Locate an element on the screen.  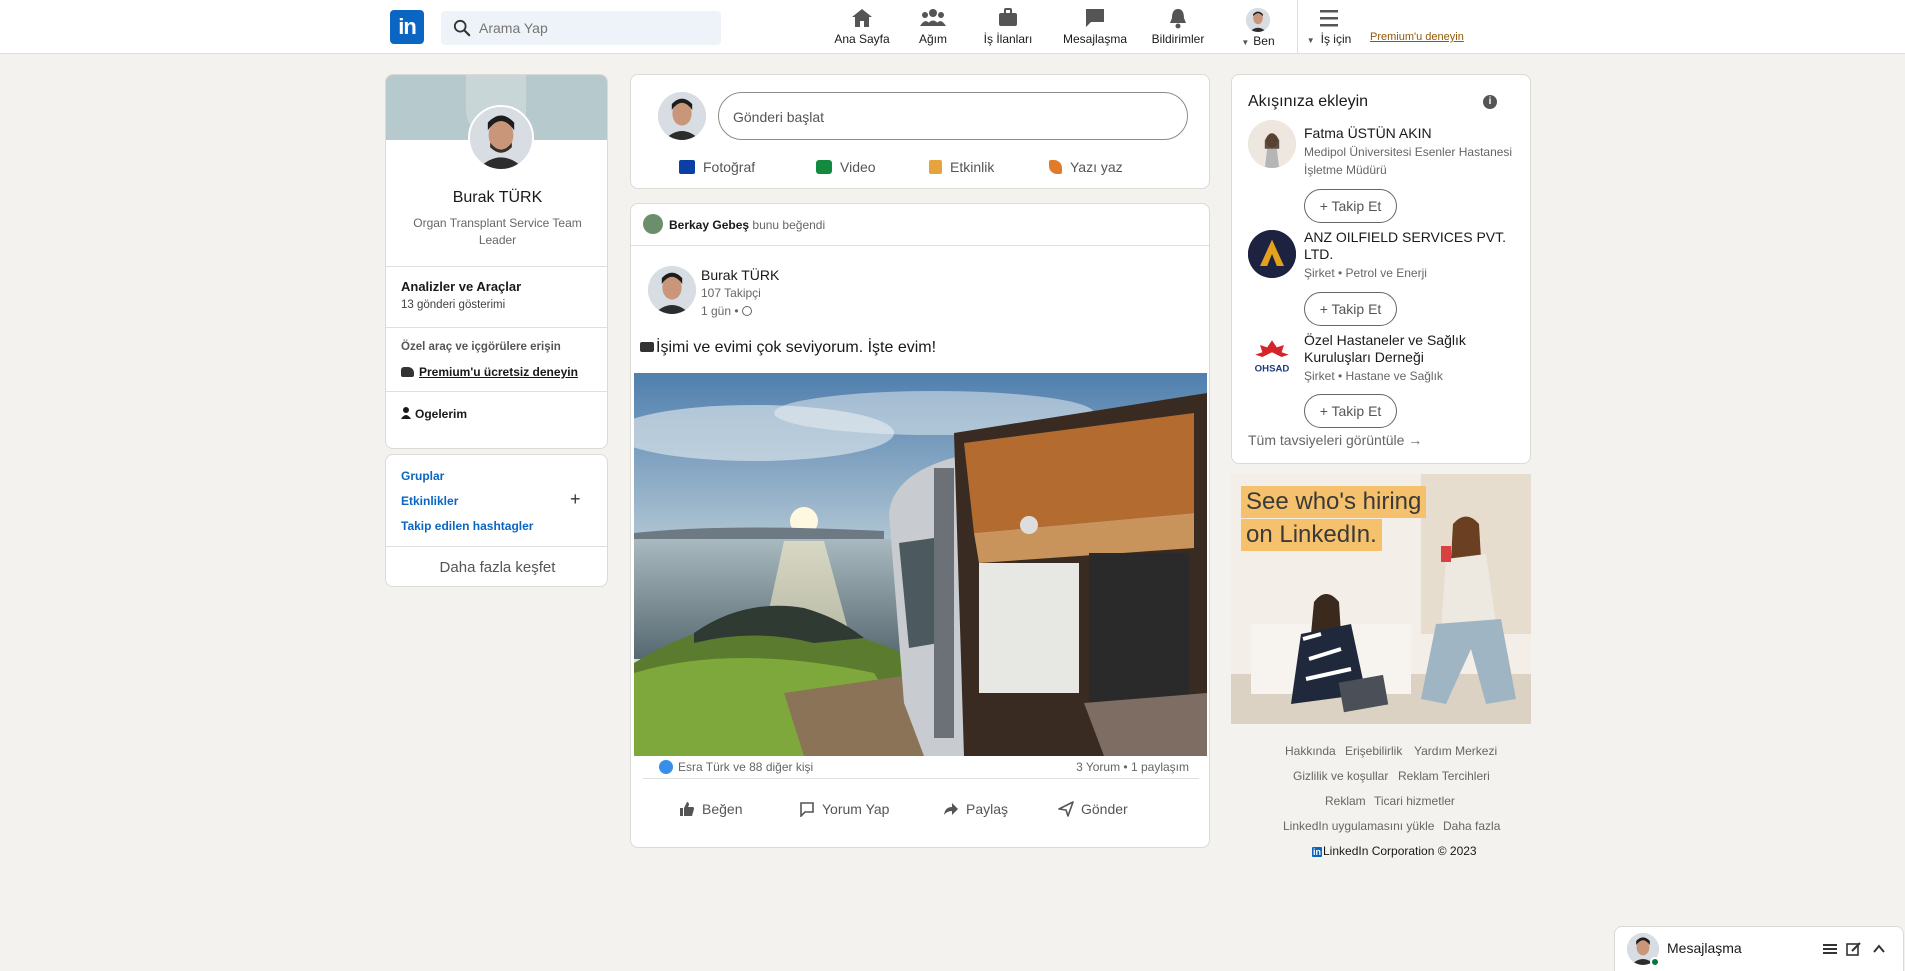
video-icon is located at coordinates (824, 167).